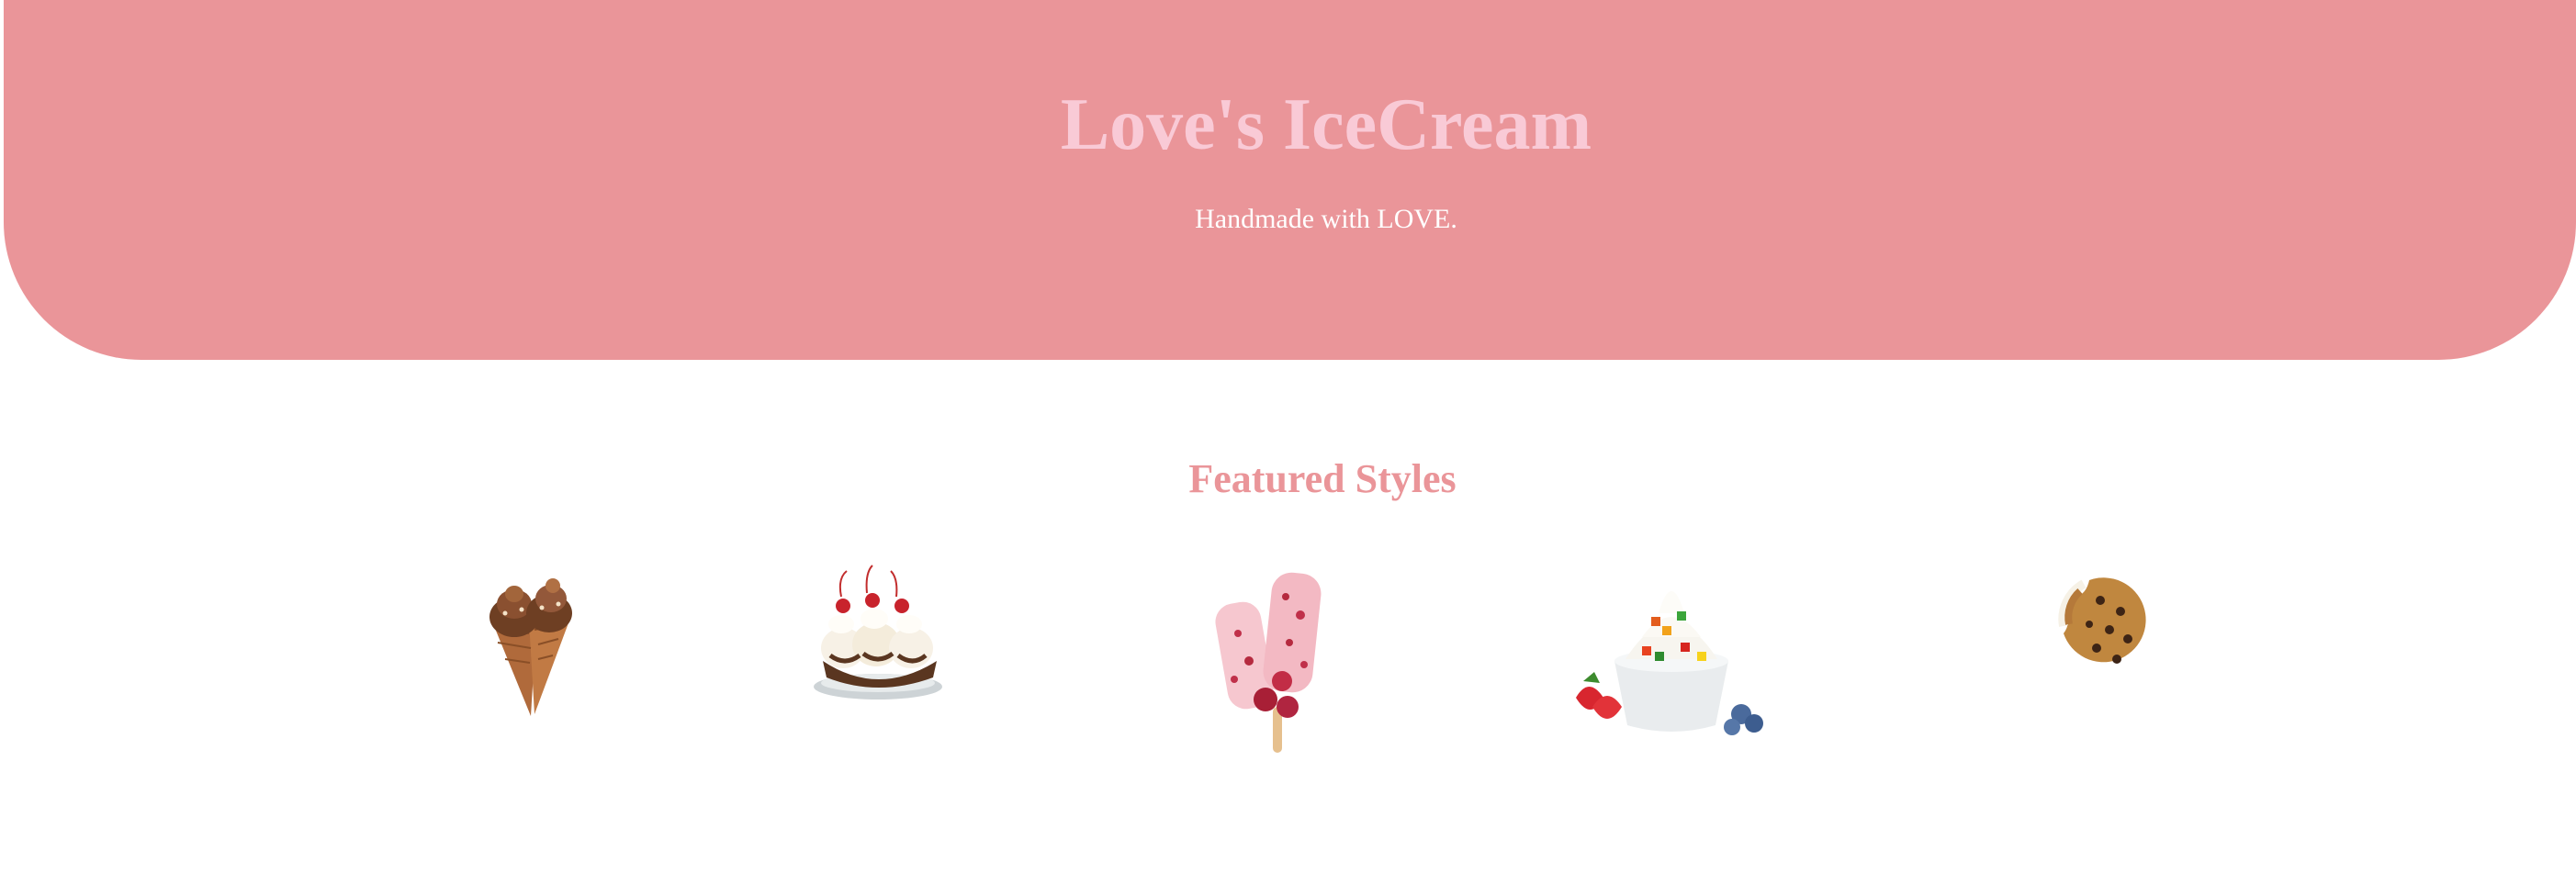 This screenshot has height=873, width=2576. I want to click on sundae-icon, so click(877, 665).